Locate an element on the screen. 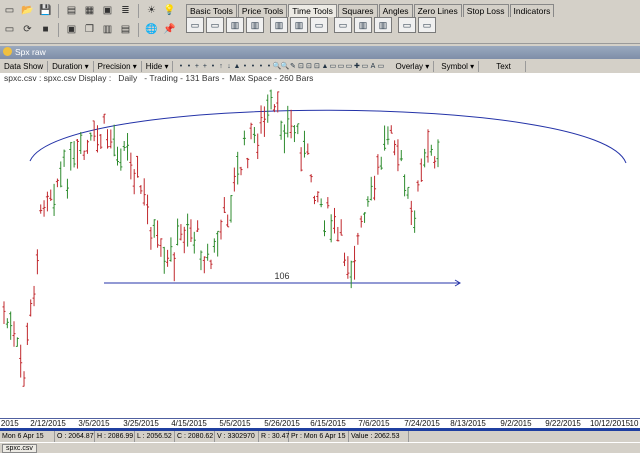 The width and height of the screenshot is (640, 453). stop-icon: ■ is located at coordinates (45, 30).